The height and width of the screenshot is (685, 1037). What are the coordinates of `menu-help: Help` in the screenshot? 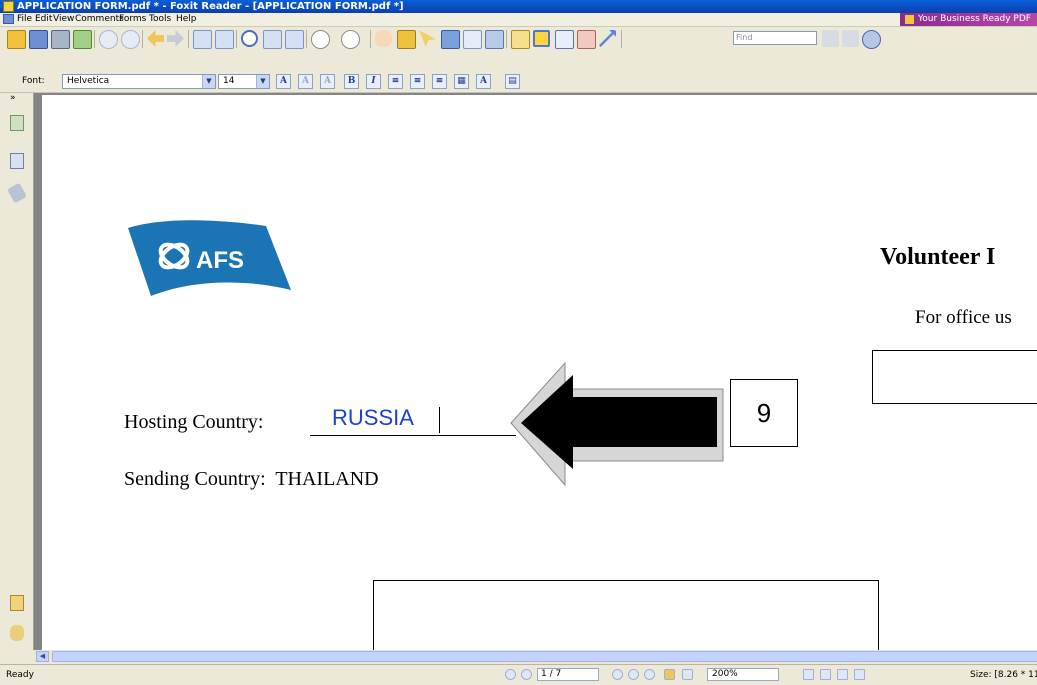 It's located at (186, 19).